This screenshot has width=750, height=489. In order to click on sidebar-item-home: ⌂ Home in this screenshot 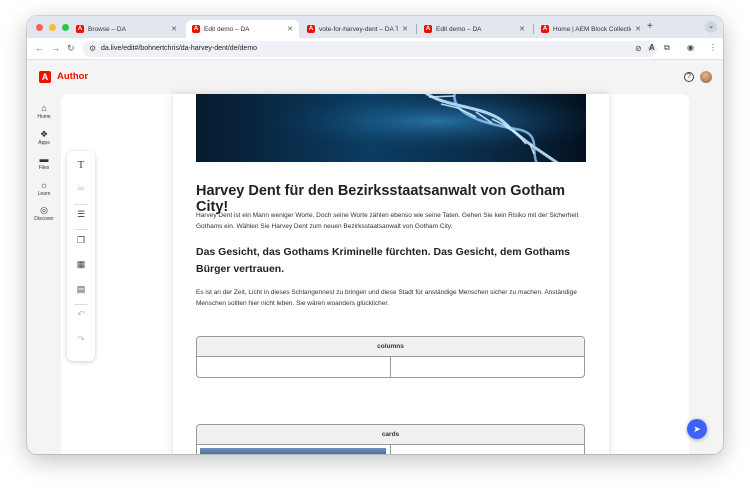, I will do `click(44, 111)`.